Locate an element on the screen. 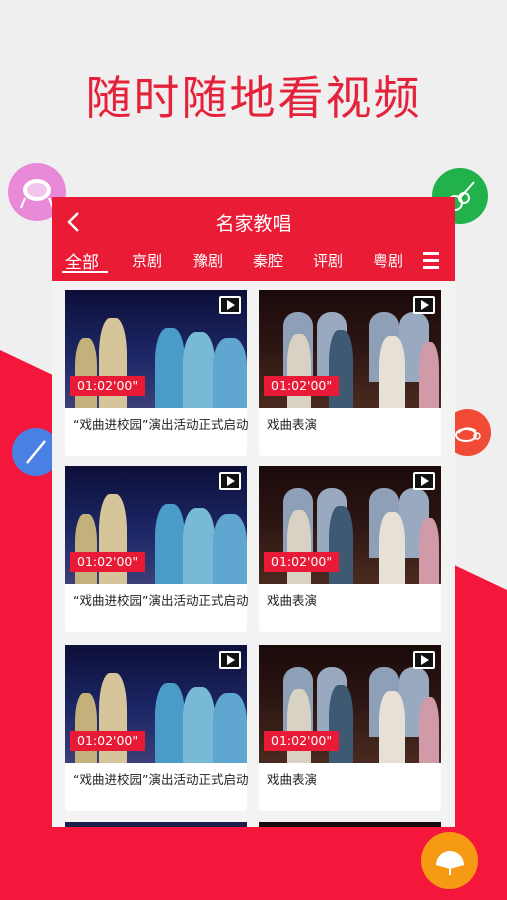  page-title: 名家教唱 is located at coordinates (253, 224).